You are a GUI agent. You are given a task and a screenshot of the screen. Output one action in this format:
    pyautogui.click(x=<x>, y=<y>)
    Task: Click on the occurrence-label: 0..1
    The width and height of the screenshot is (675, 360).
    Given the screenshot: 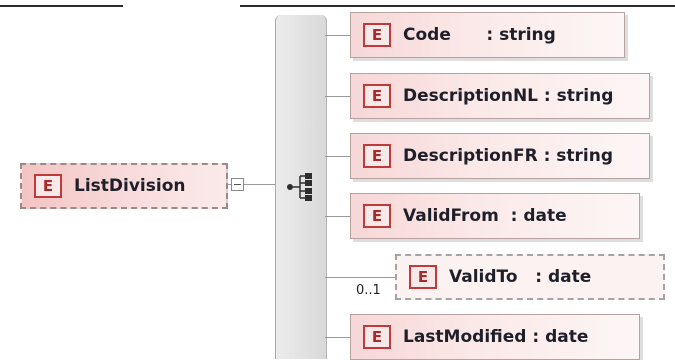 What is the action you would take?
    pyautogui.click(x=368, y=290)
    